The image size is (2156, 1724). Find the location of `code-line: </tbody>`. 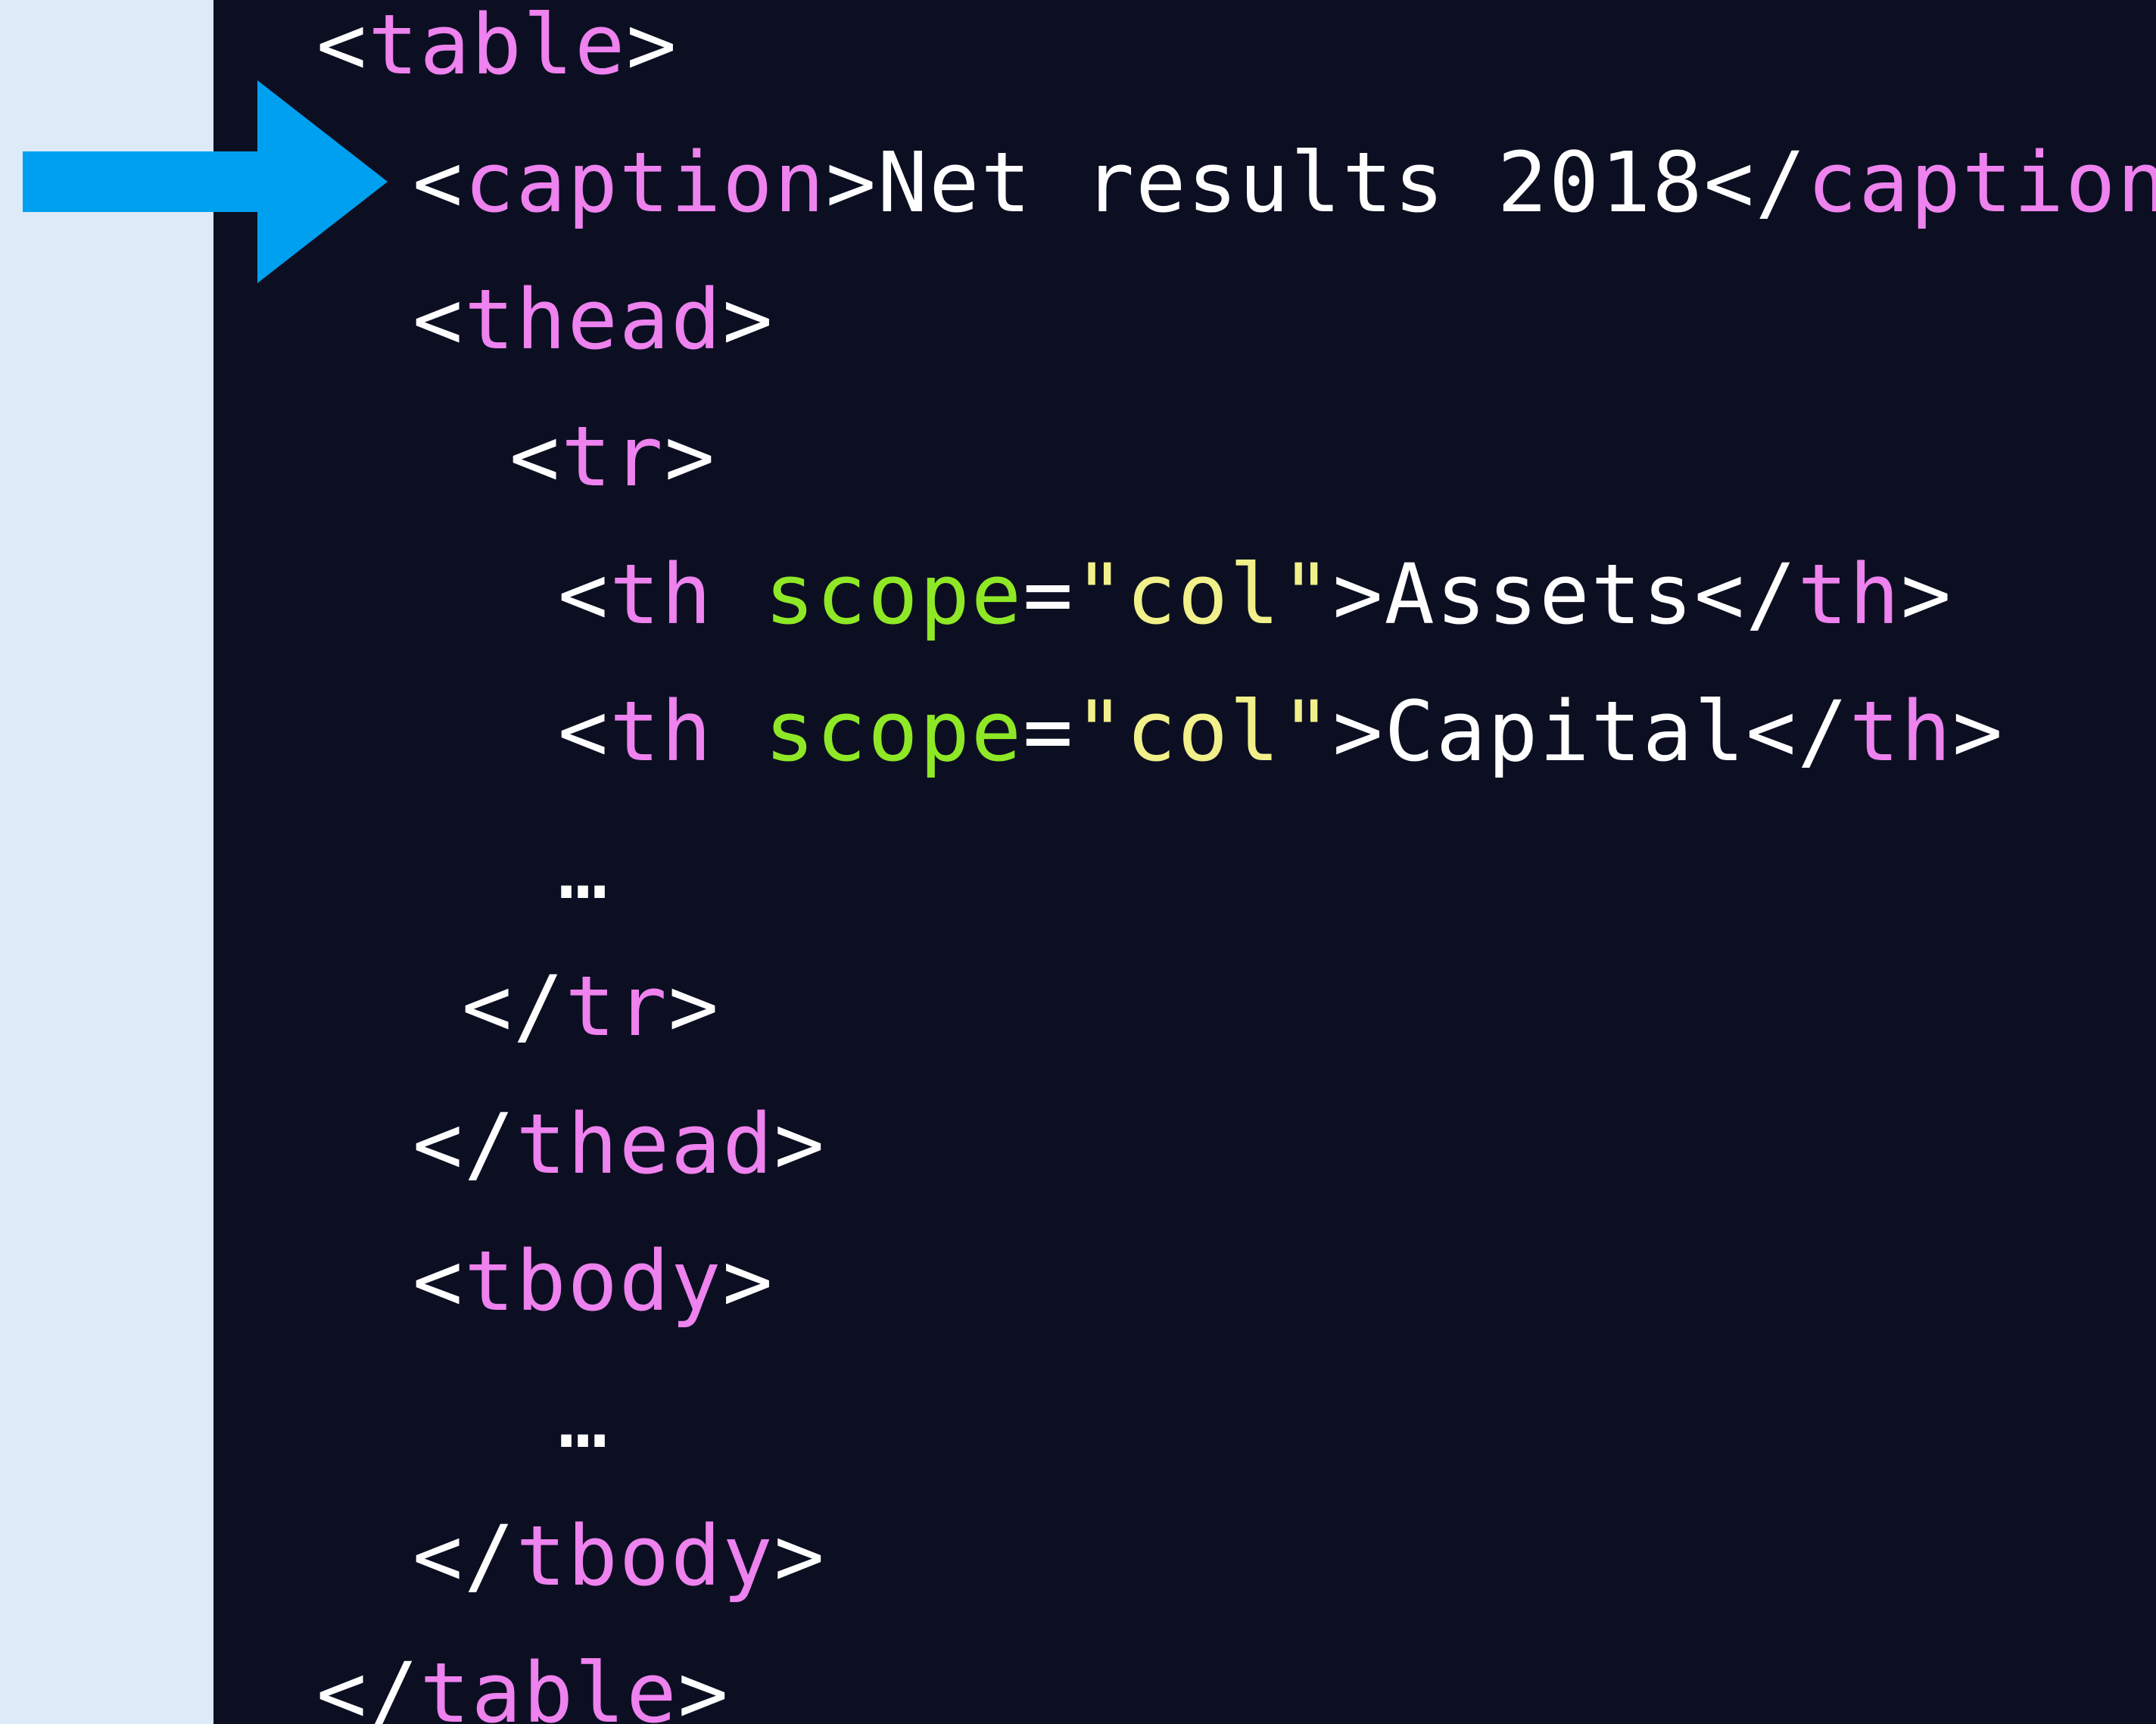

code-line: </tbody> is located at coordinates (619, 1556).